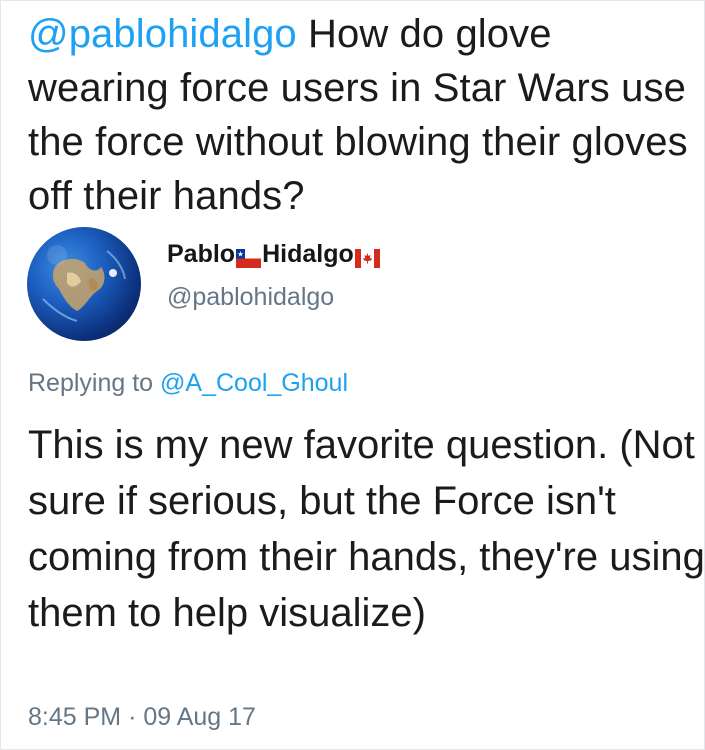 The image size is (705, 750). What do you see at coordinates (367, 256) in the screenshot?
I see `canada-flag-icon` at bounding box center [367, 256].